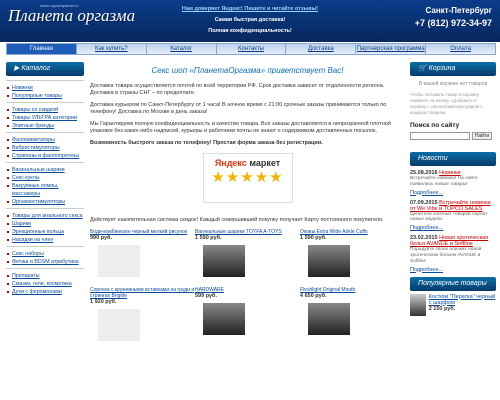 This screenshot has height=400, width=500. I want to click on logo-subtitle: www.orgazmplanet.ru, so click(59, 5).